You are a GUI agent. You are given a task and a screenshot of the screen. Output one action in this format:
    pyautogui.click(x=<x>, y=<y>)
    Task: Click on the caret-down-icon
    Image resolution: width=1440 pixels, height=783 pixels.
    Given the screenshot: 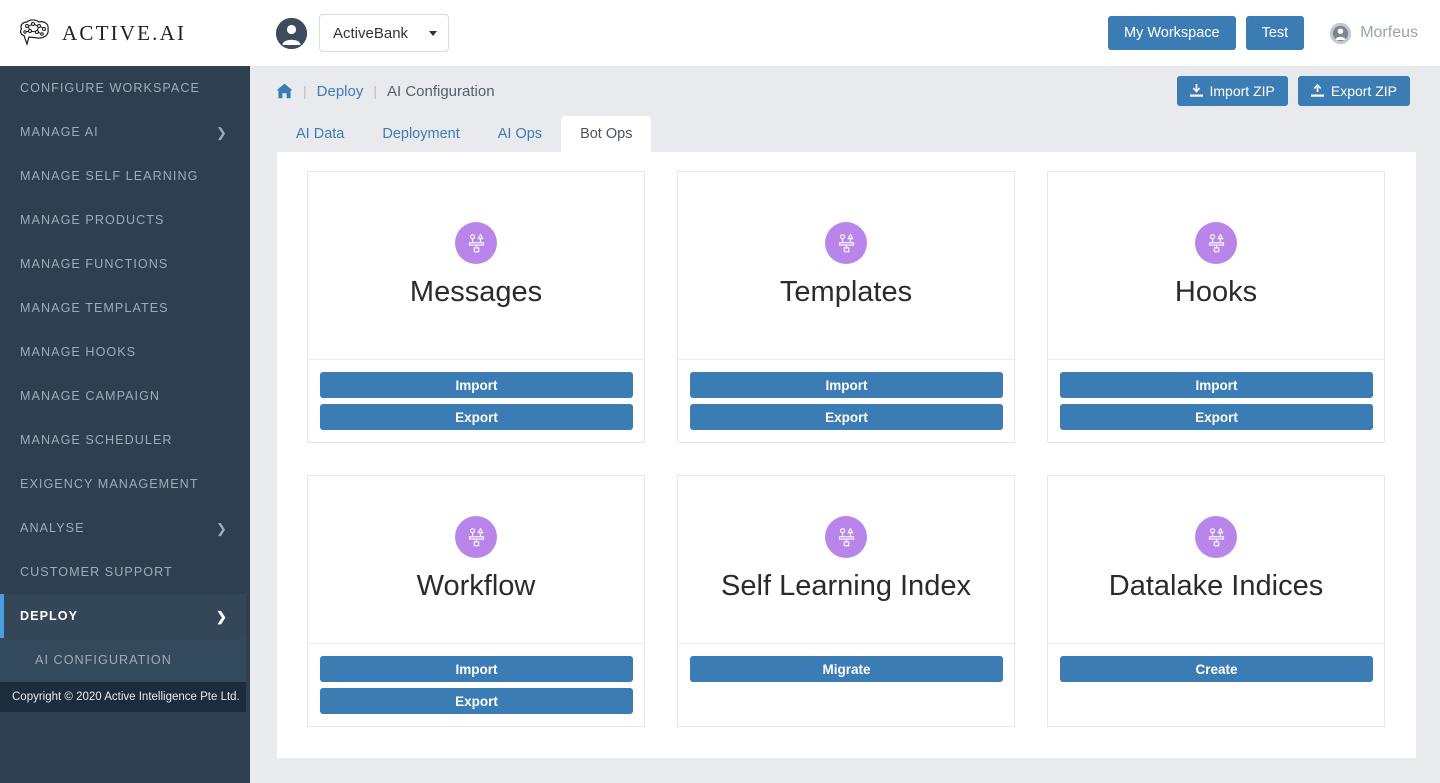 What is the action you would take?
    pyautogui.click(x=433, y=33)
    